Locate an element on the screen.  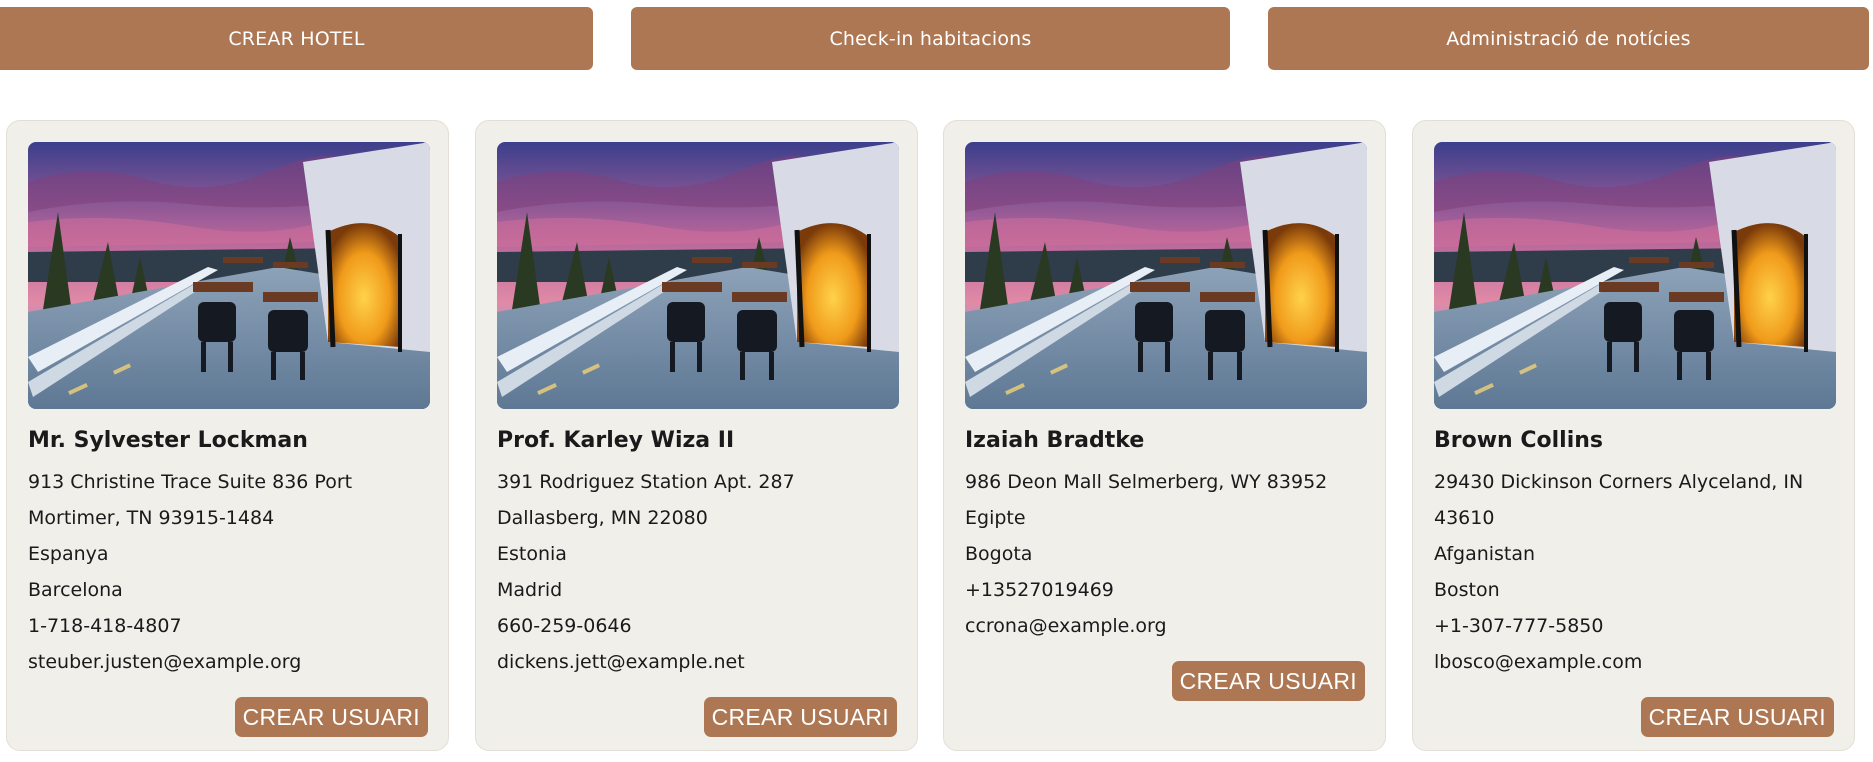
card-city: Boston is located at coordinates (1467, 590).